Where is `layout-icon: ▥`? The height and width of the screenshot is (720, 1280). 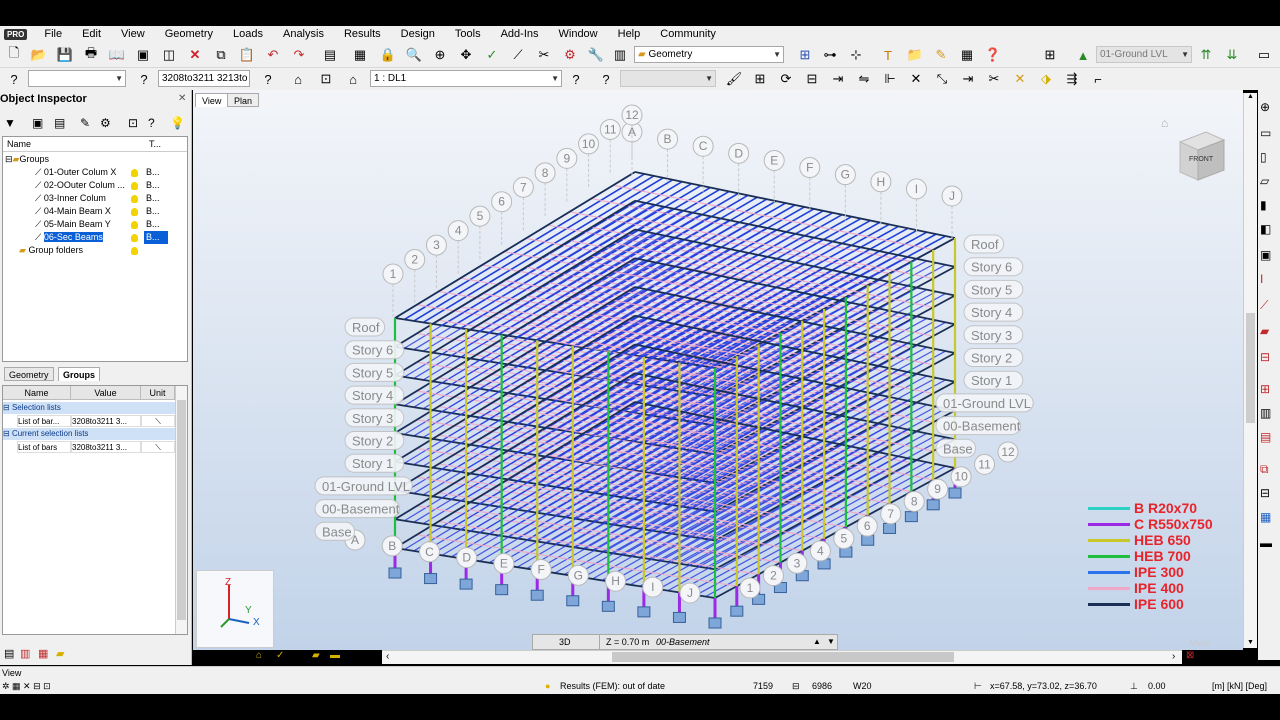 layout-icon: ▥ is located at coordinates (620, 55).